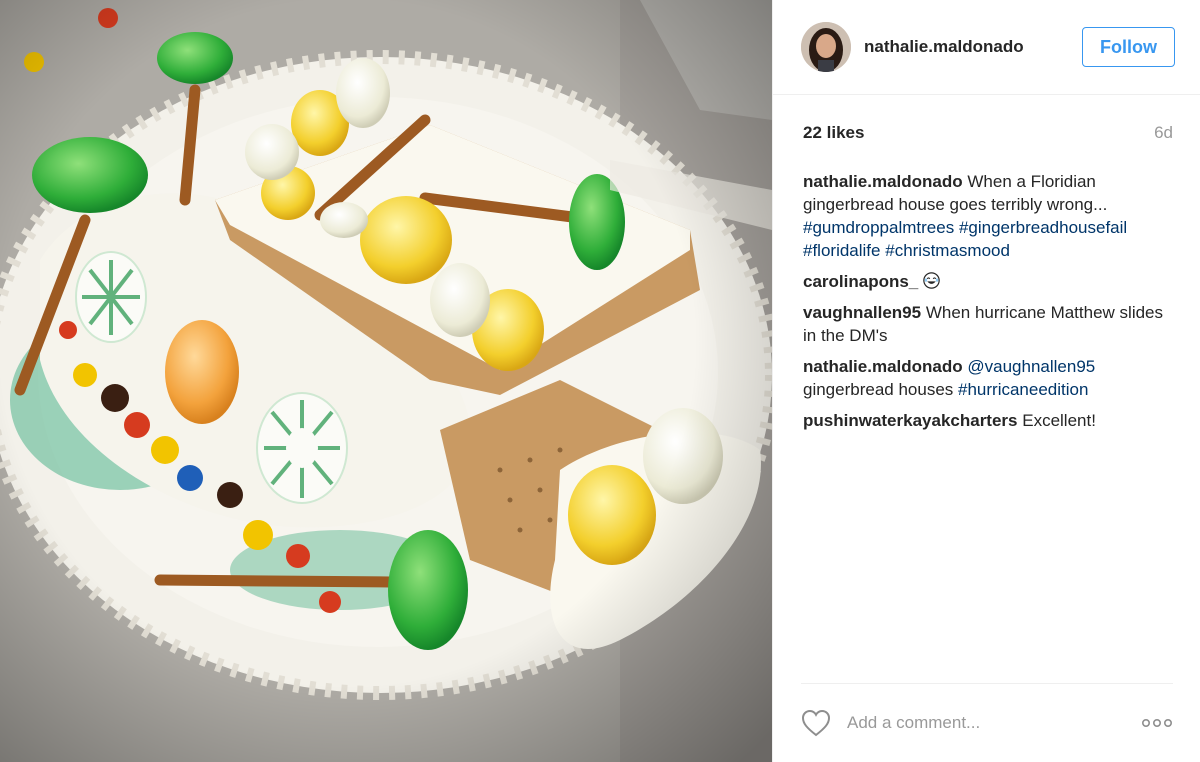 The height and width of the screenshot is (762, 1200). I want to click on comment-footer, so click(987, 722).